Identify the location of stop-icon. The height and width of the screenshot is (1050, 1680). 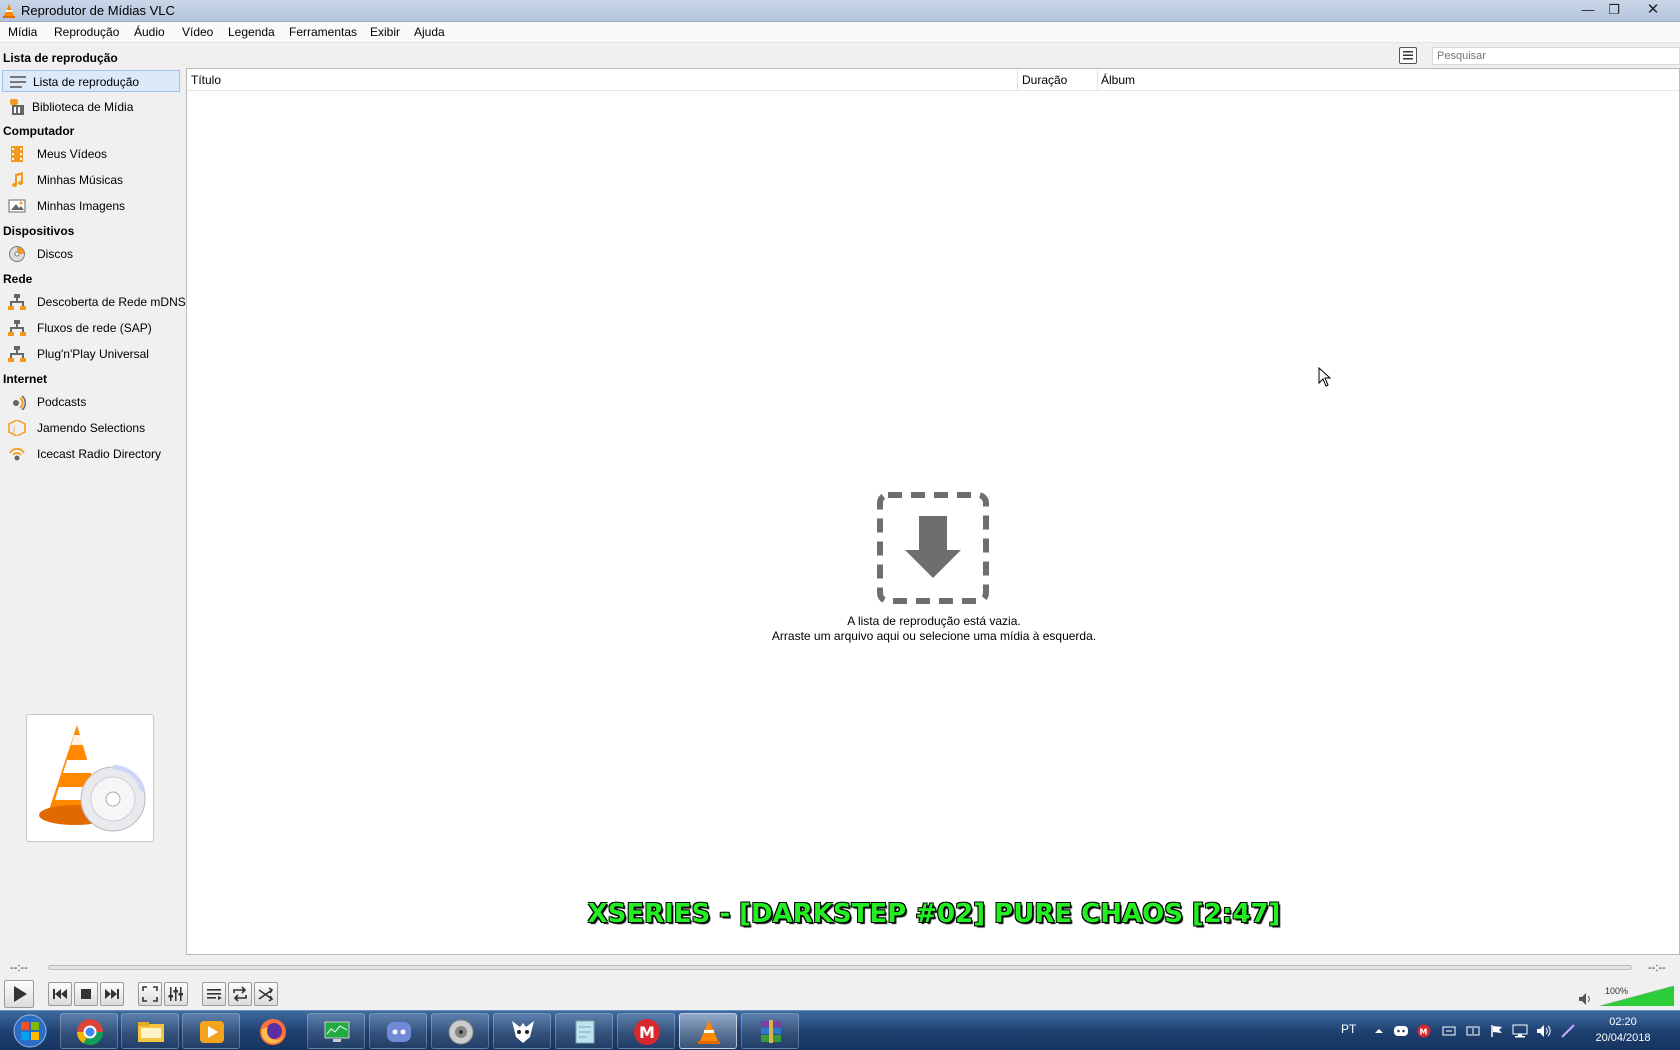
(86, 994).